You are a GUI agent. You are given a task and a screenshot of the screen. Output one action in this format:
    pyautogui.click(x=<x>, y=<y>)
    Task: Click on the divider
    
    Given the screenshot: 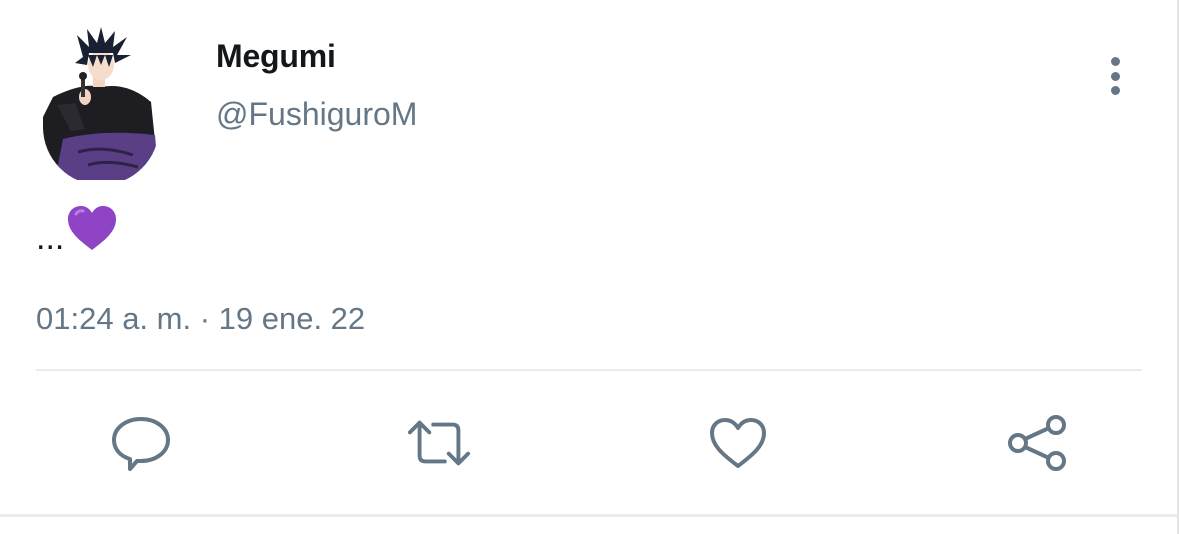 What is the action you would take?
    pyautogui.click(x=589, y=370)
    